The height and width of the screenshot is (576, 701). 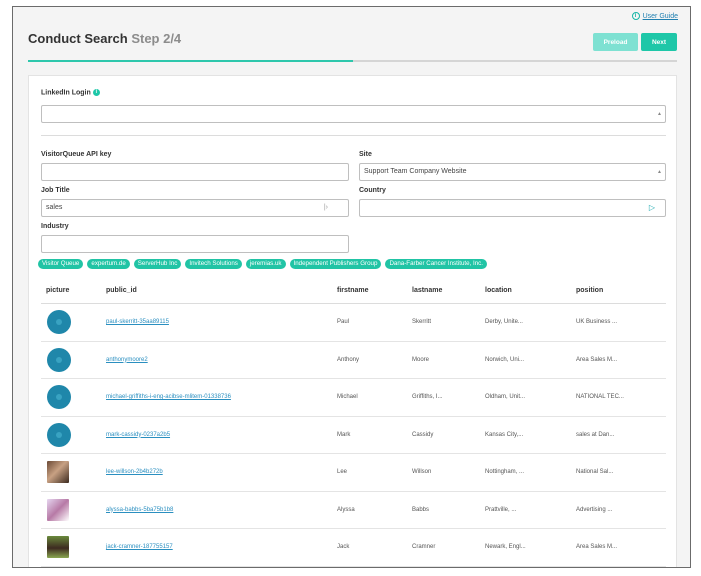 I want to click on firstname-cell: Lee, so click(x=342, y=472).